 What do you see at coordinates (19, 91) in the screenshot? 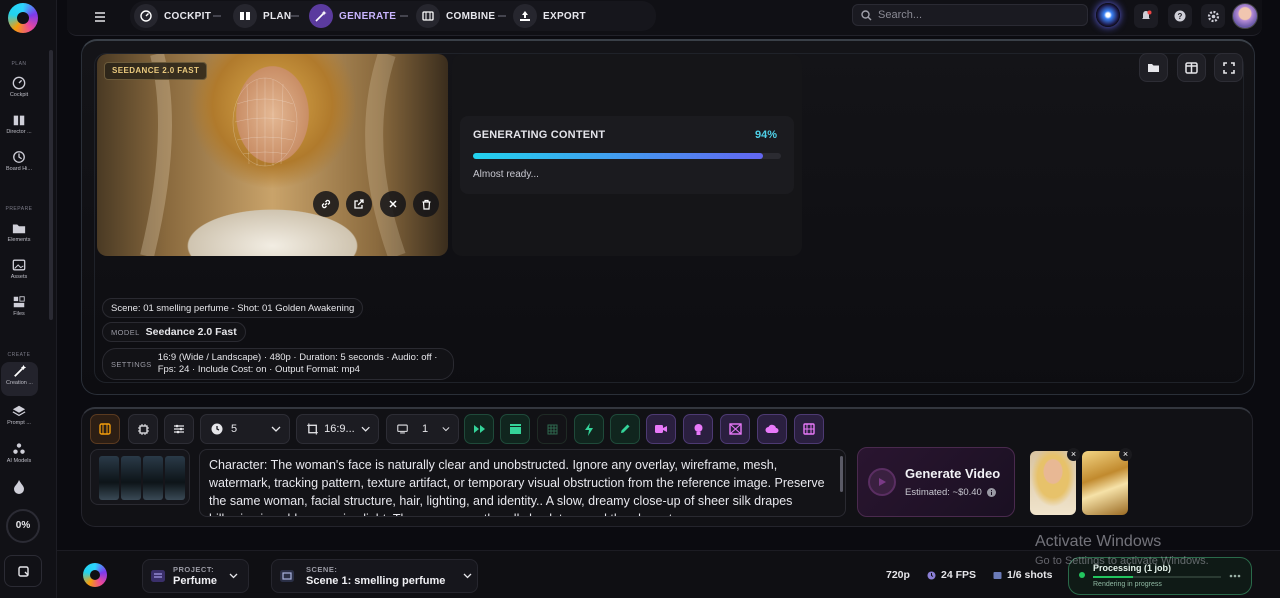
I see `sidebar-item-cockpit: Cockpit` at bounding box center [19, 91].